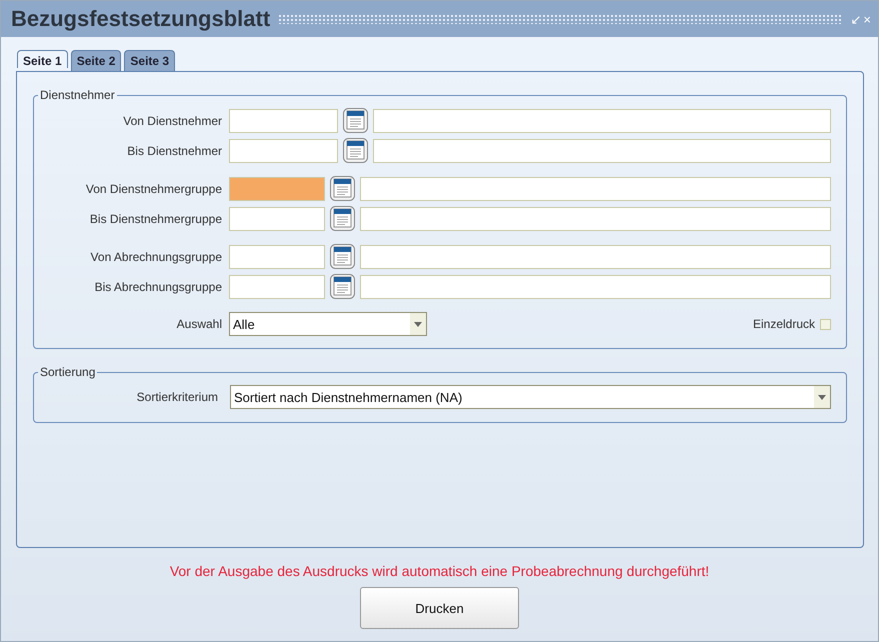 The height and width of the screenshot is (642, 879). Describe the element at coordinates (174, 151) in the screenshot. I see `field-label: Bis Dienstnehmer` at that location.